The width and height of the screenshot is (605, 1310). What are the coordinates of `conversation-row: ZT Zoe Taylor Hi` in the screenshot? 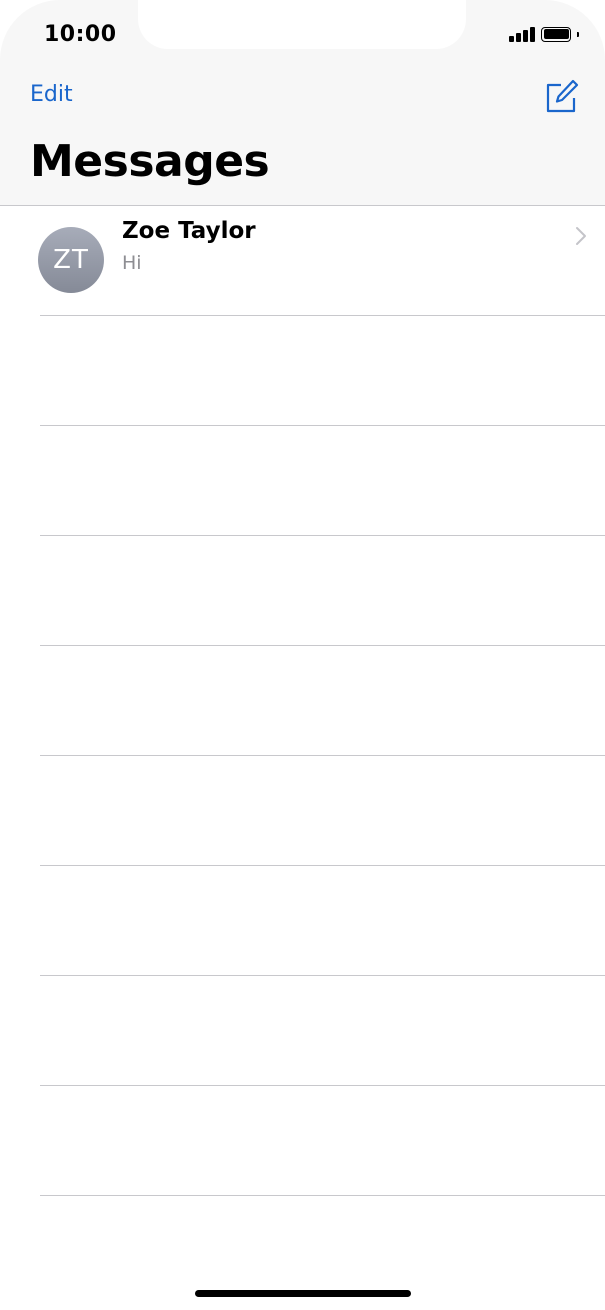 It's located at (302, 261).